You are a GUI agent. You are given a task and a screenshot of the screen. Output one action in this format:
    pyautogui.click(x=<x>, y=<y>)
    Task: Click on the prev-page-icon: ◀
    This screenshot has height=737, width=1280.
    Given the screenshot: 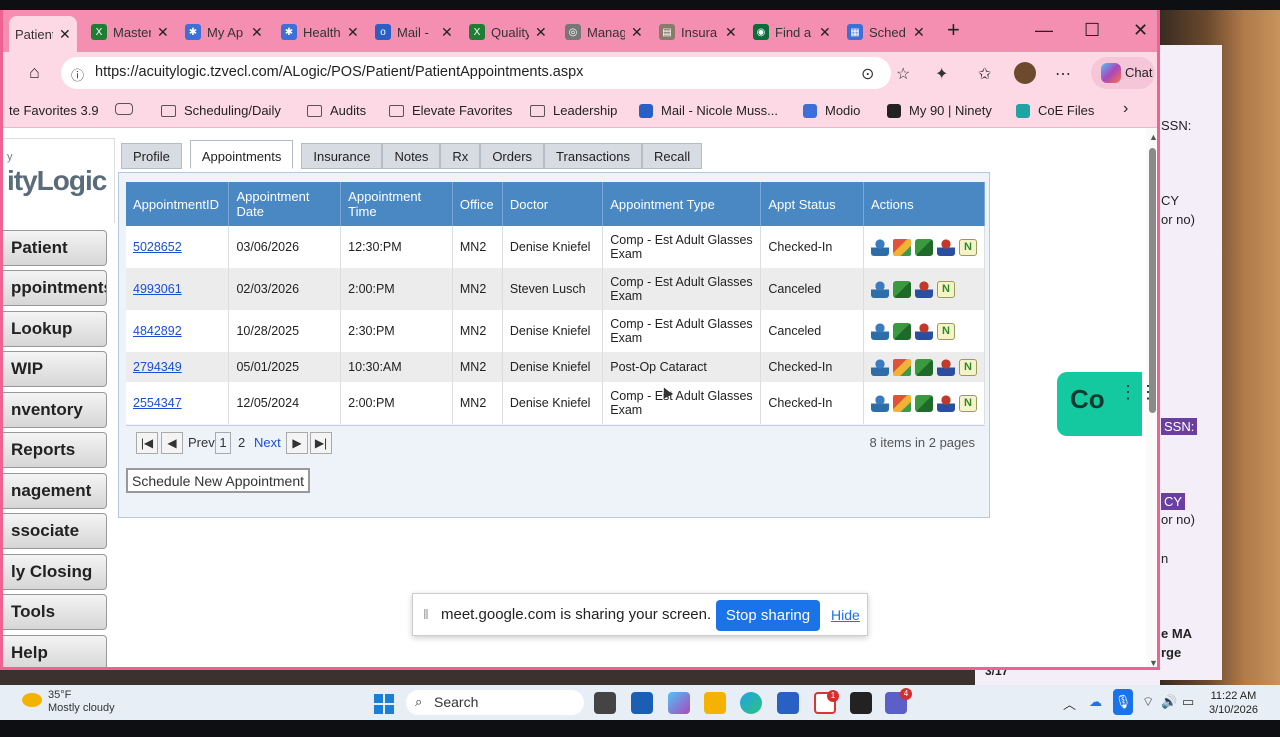 What is the action you would take?
    pyautogui.click(x=172, y=443)
    